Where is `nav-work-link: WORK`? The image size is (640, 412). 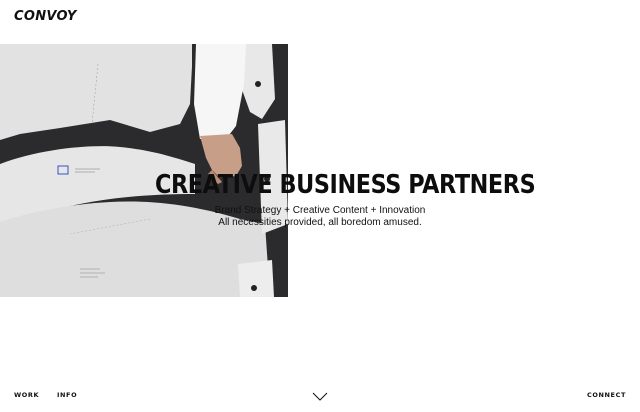 nav-work-link: WORK is located at coordinates (26, 395).